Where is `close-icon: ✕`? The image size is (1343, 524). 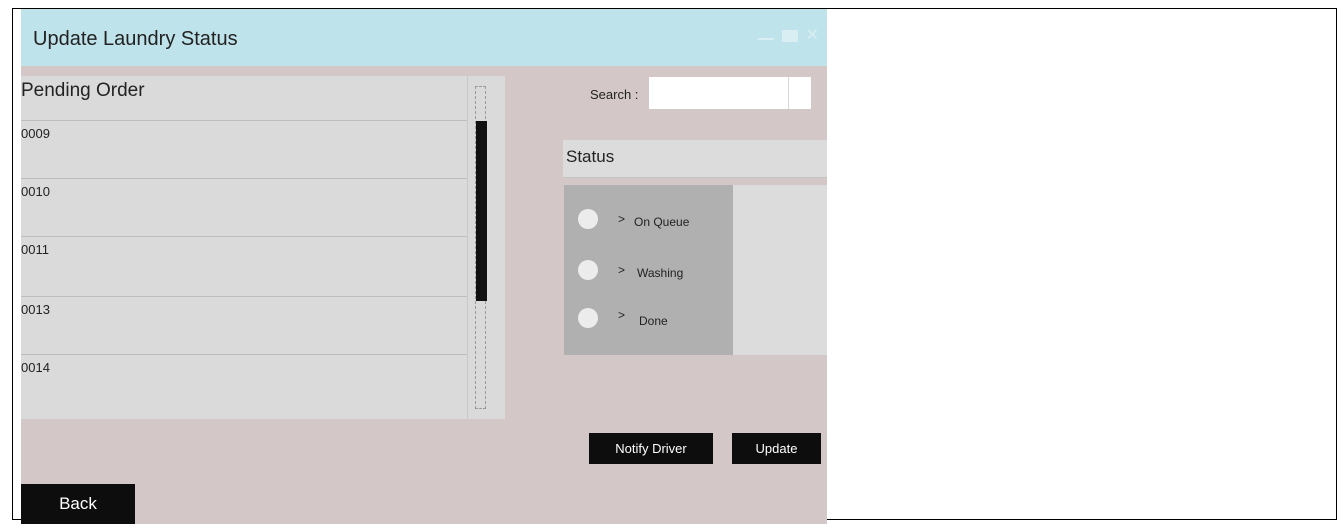 close-icon: ✕ is located at coordinates (812, 36).